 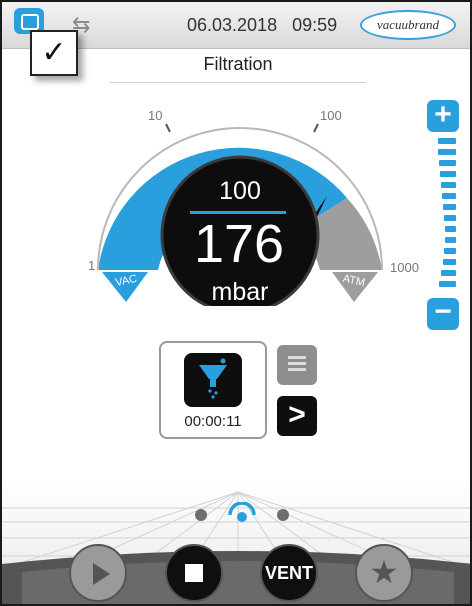 What do you see at coordinates (213, 421) in the screenshot?
I see `process-timer: 00:00:11` at bounding box center [213, 421].